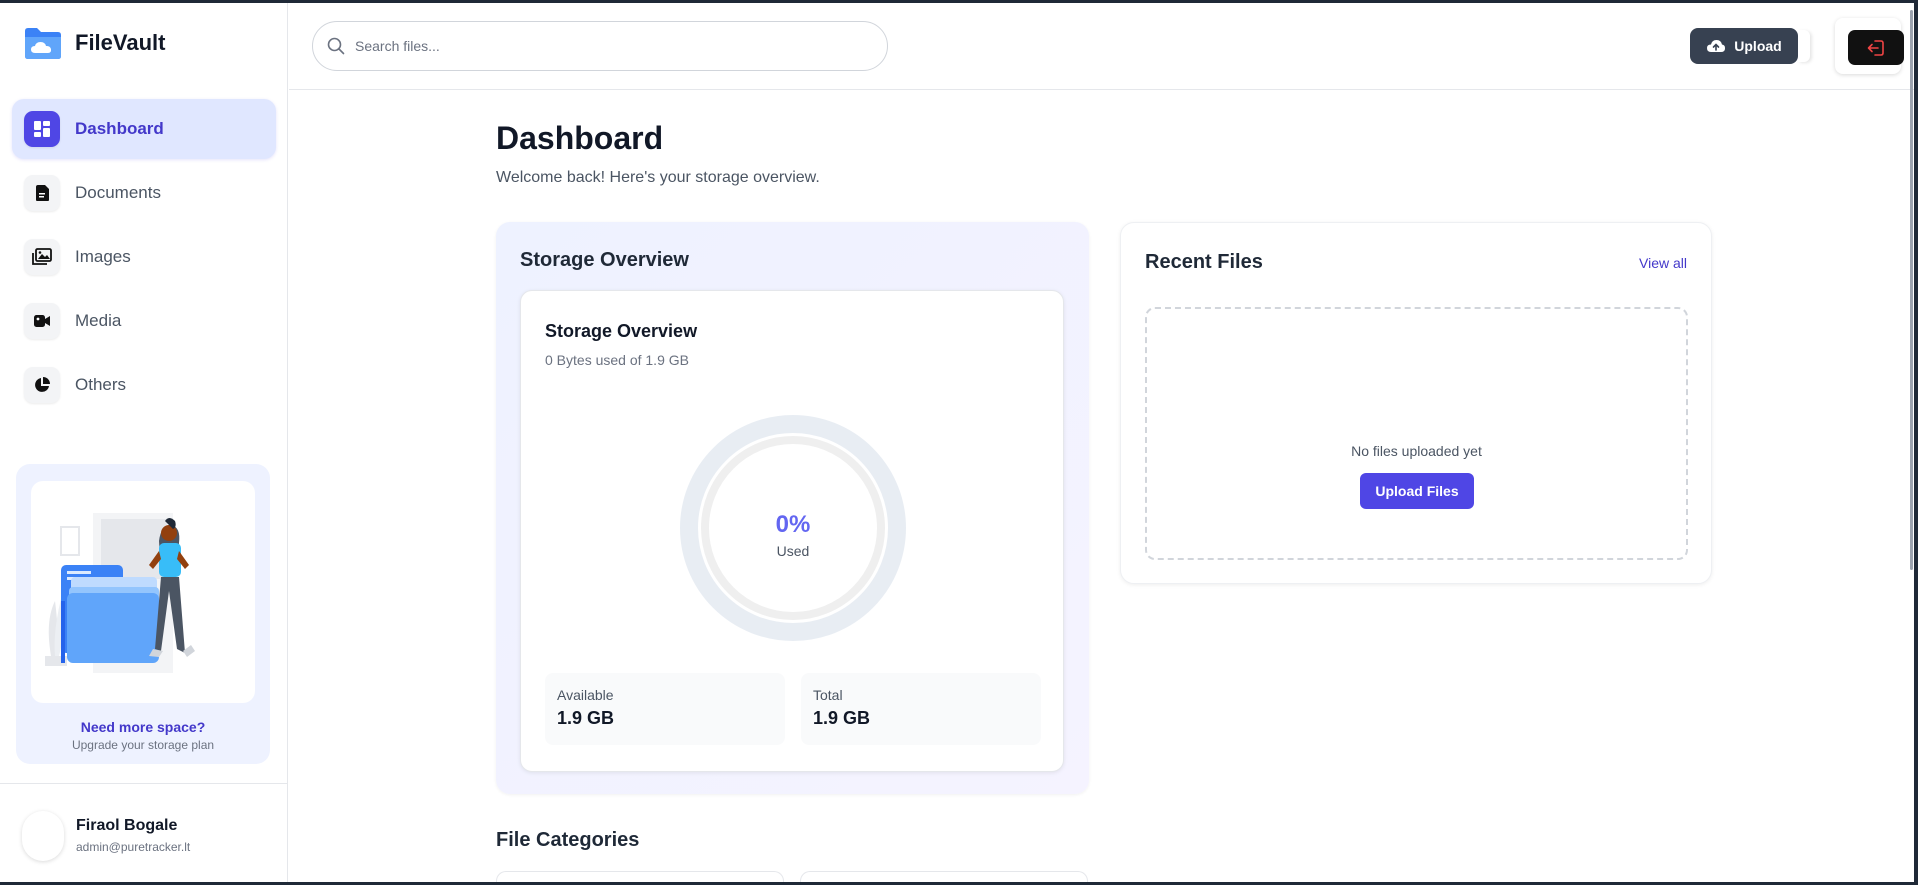 This screenshot has height=885, width=1918. I want to click on app-name: FileVault, so click(120, 42).